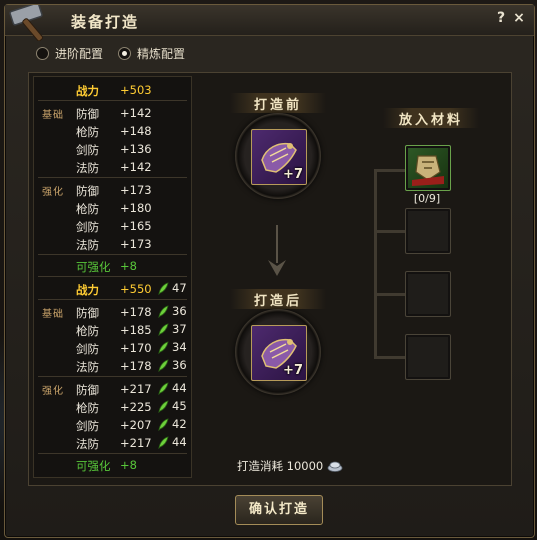 The width and height of the screenshot is (537, 540). I want to click on stat-gain: 42, so click(172, 424).